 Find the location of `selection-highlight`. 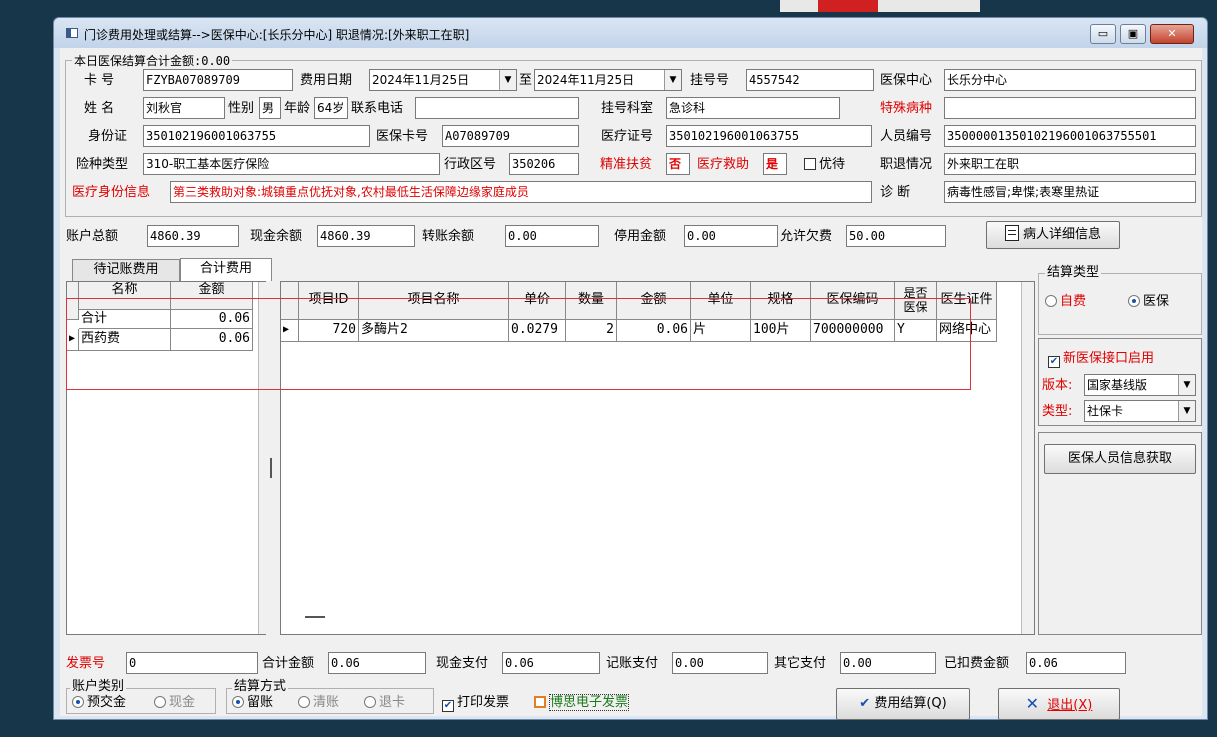

selection-highlight is located at coordinates (518, 344).